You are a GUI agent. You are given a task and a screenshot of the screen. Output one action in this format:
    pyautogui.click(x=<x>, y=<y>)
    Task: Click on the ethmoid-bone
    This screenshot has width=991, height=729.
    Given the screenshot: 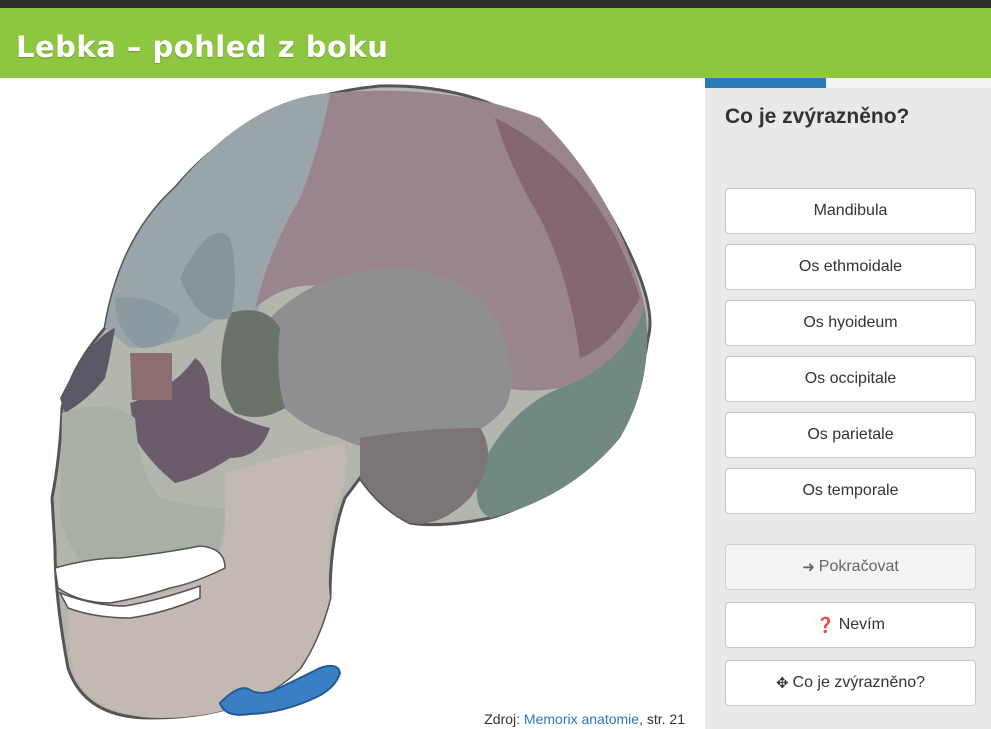 What is the action you would take?
    pyautogui.click(x=151, y=376)
    